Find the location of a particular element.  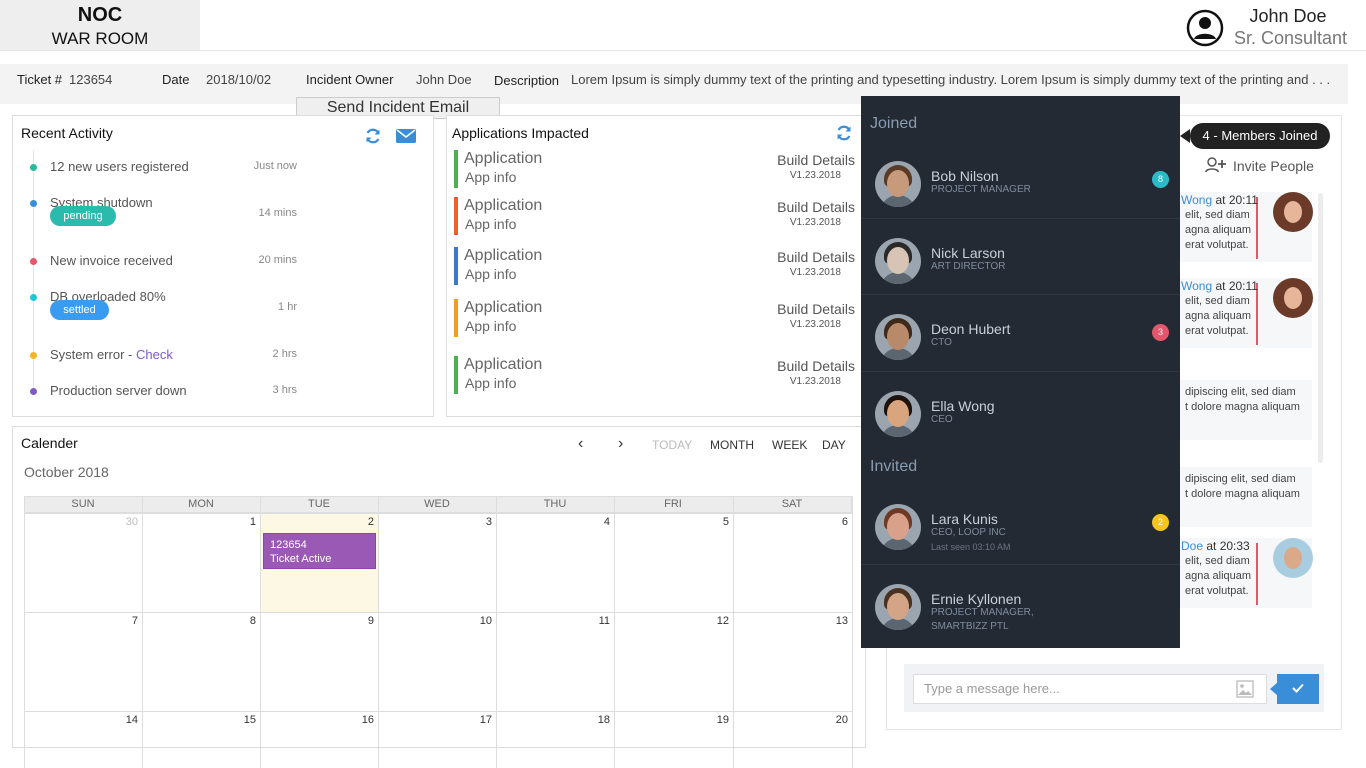

user-avatar-icon is located at coordinates (1205, 28).